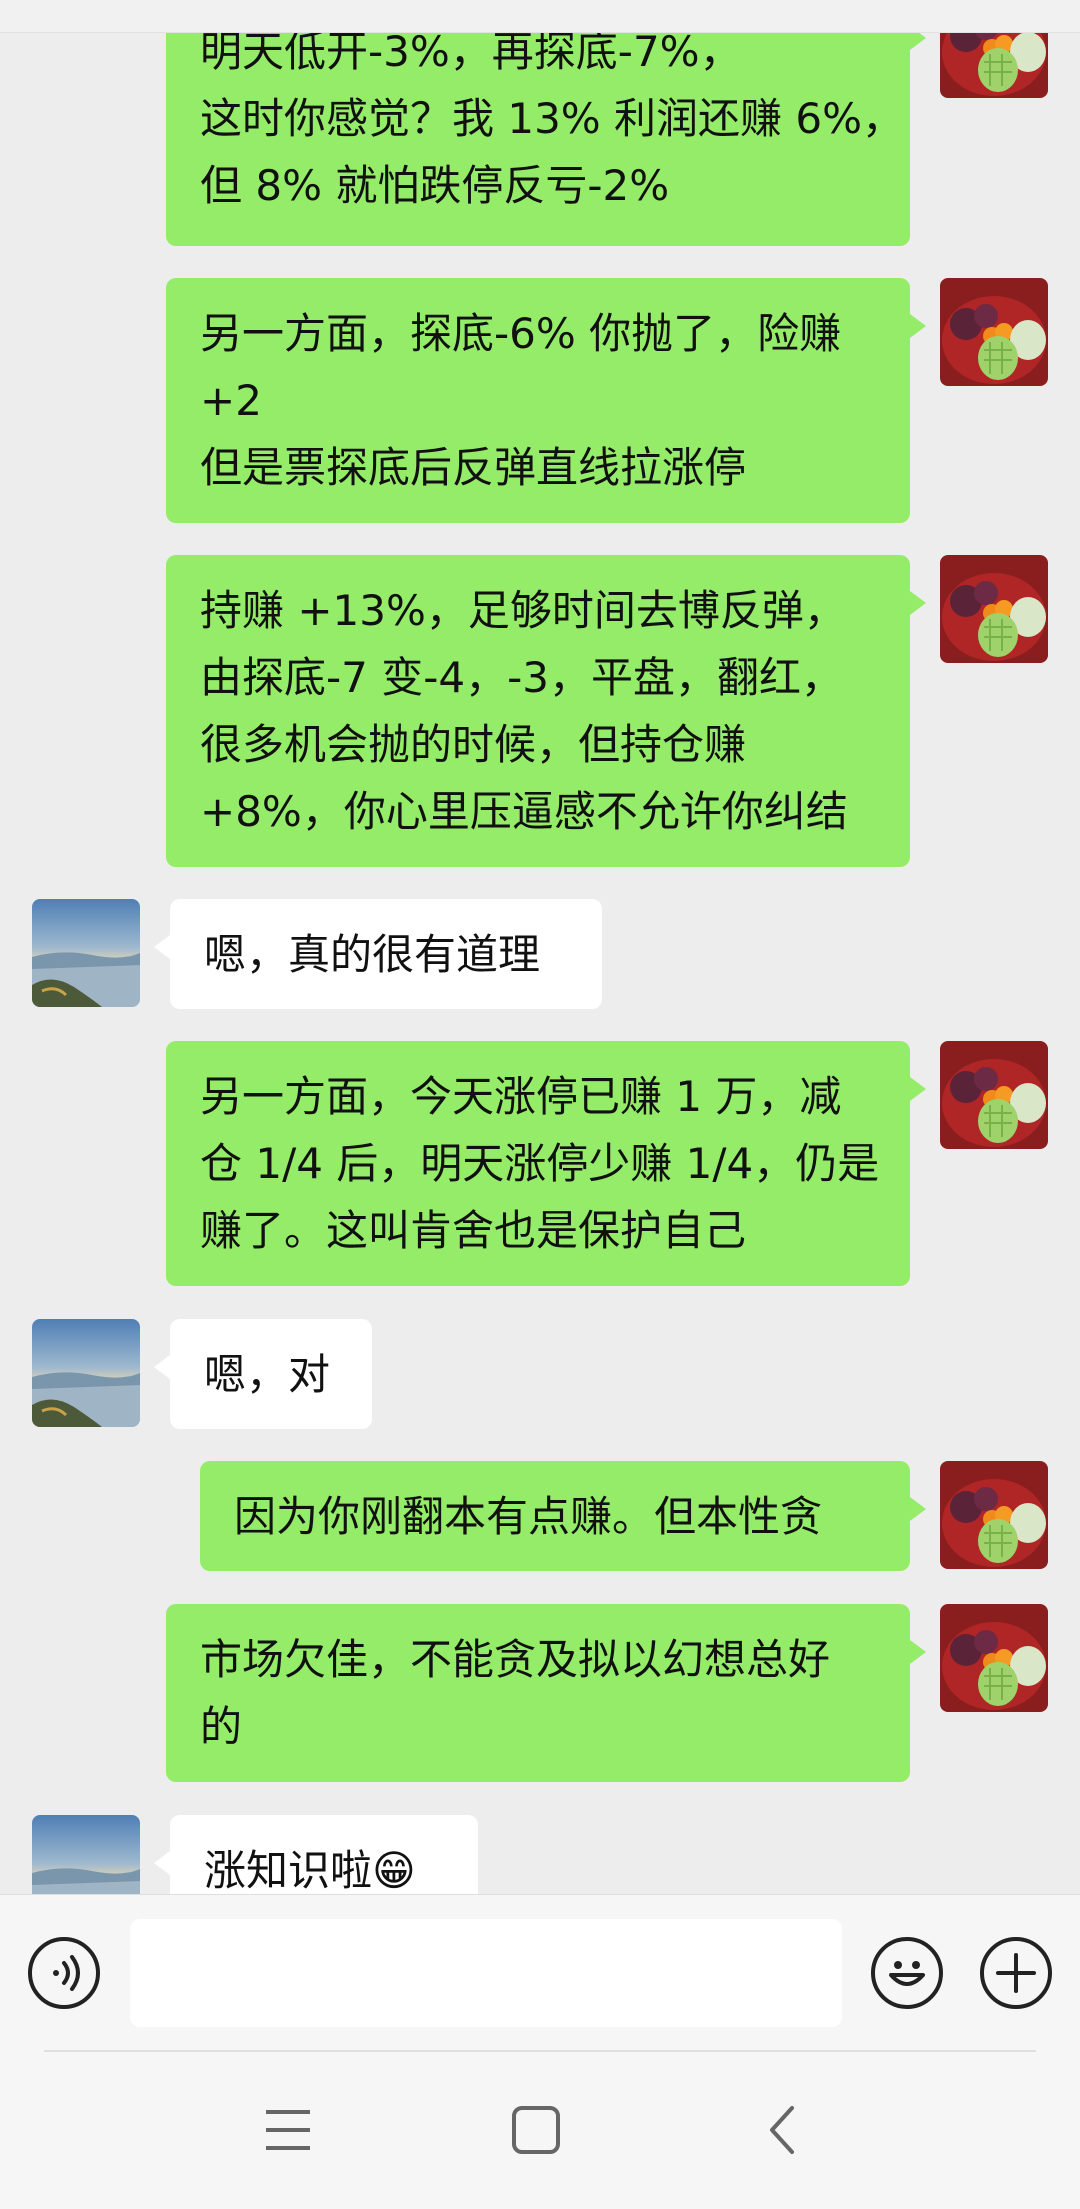  What do you see at coordinates (540, 2051) in the screenshot?
I see `nav-divider` at bounding box center [540, 2051].